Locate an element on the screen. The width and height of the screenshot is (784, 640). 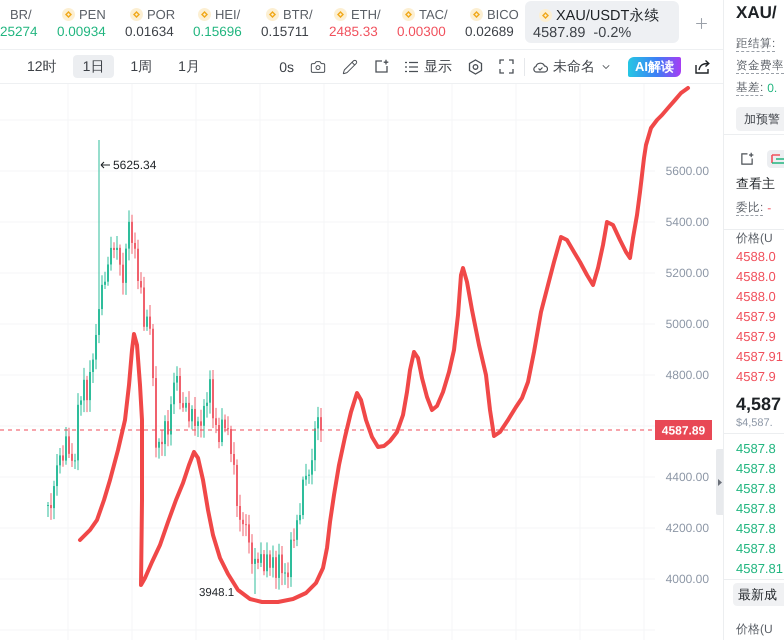
bid-ask-ratio-label: 委比: is located at coordinates (750, 208).